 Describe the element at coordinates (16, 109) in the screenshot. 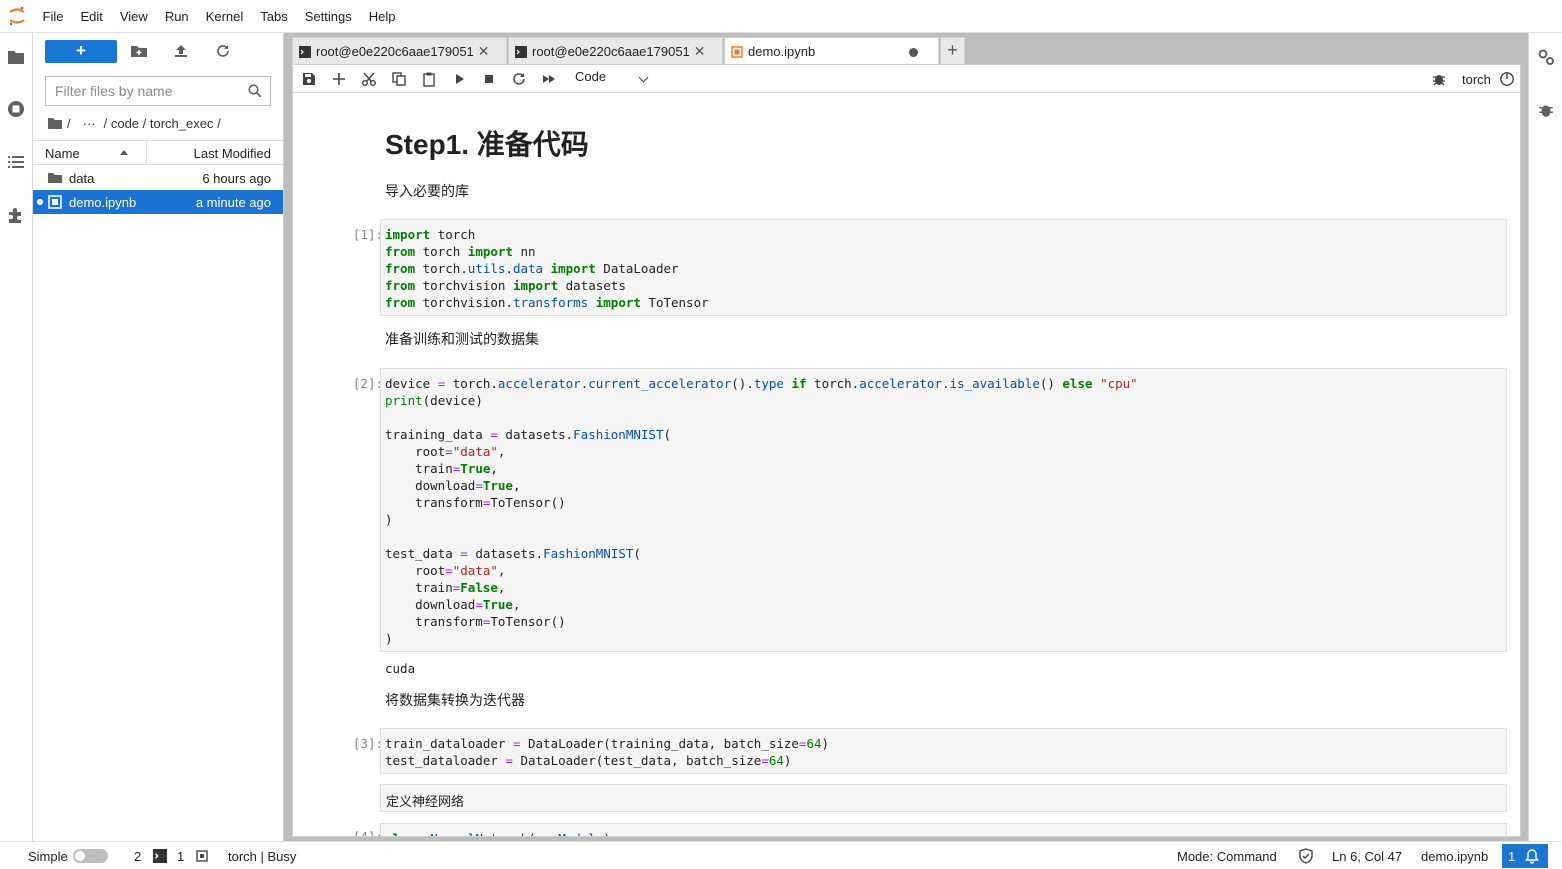

I see `running-icon` at that location.